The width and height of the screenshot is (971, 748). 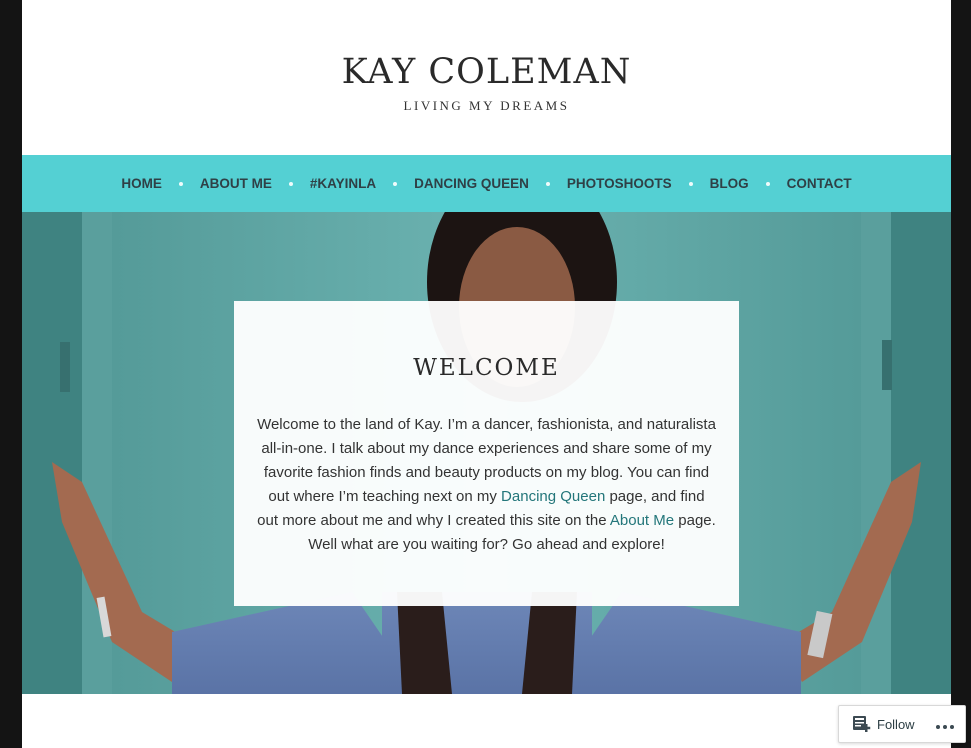 I want to click on follow-label: Follow, so click(x=896, y=724).